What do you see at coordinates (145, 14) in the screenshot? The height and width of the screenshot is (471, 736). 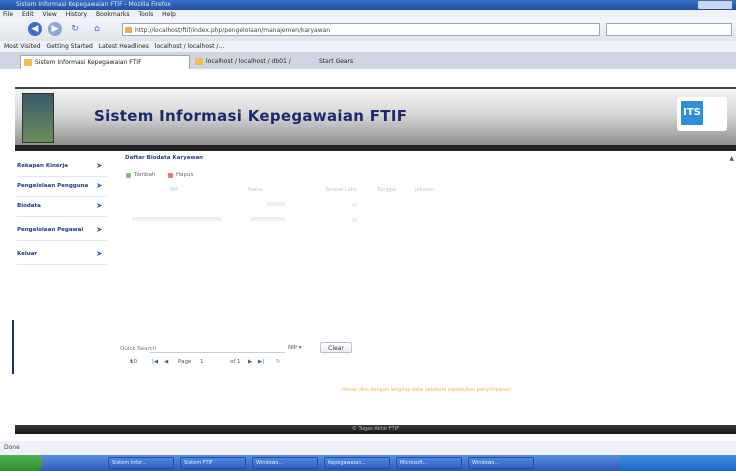 I see `menu-tools: Tools` at bounding box center [145, 14].